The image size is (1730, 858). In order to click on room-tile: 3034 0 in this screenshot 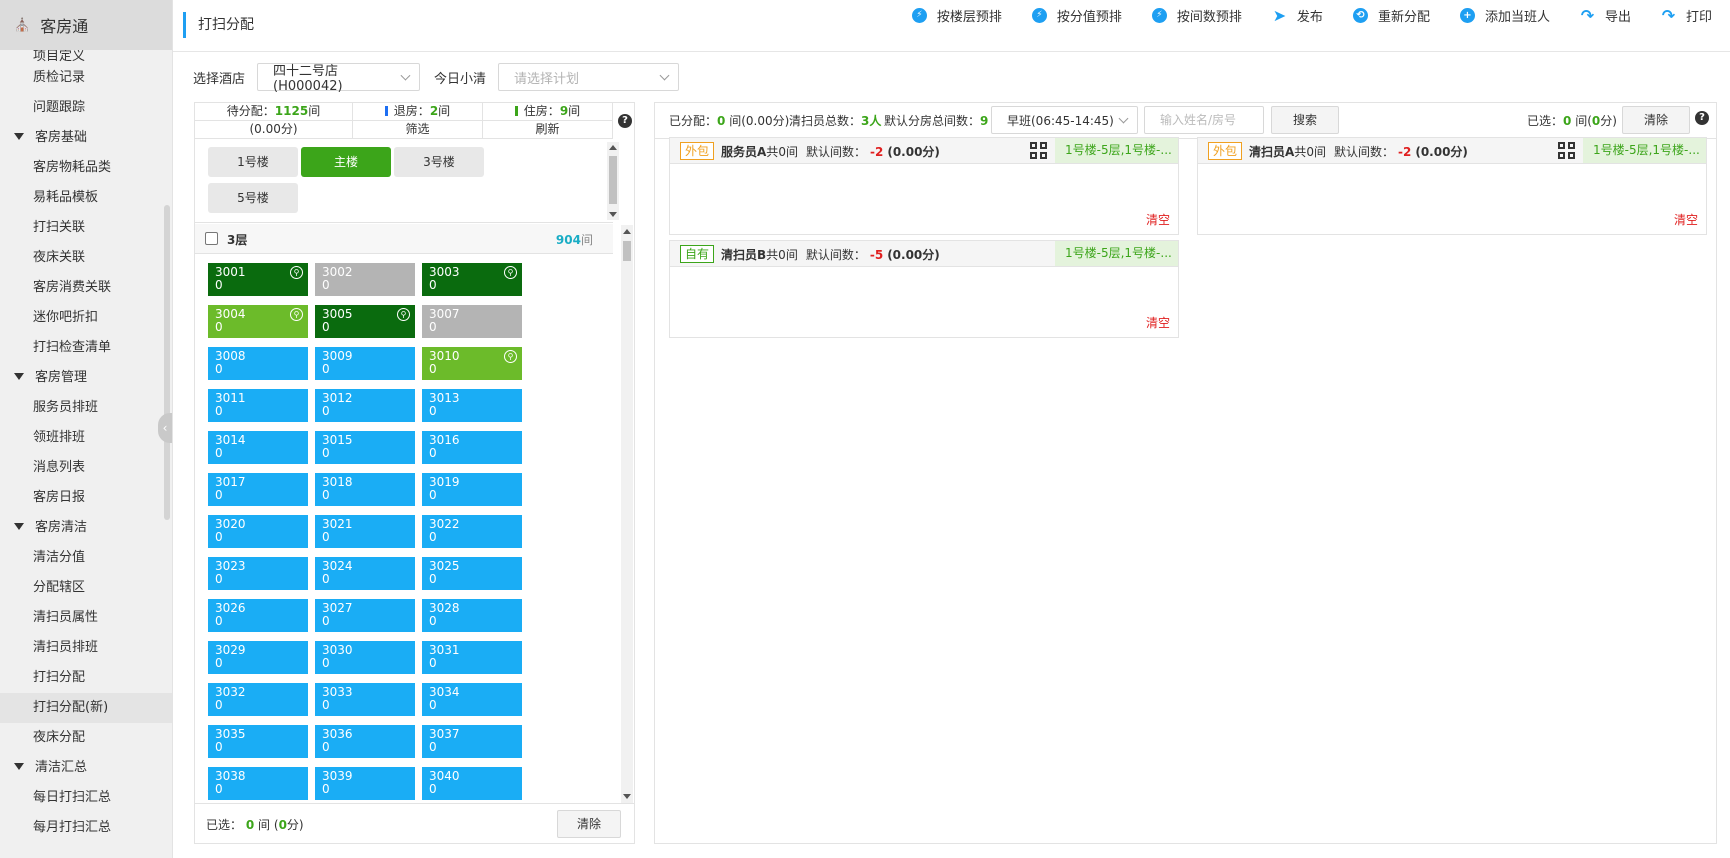, I will do `click(472, 699)`.